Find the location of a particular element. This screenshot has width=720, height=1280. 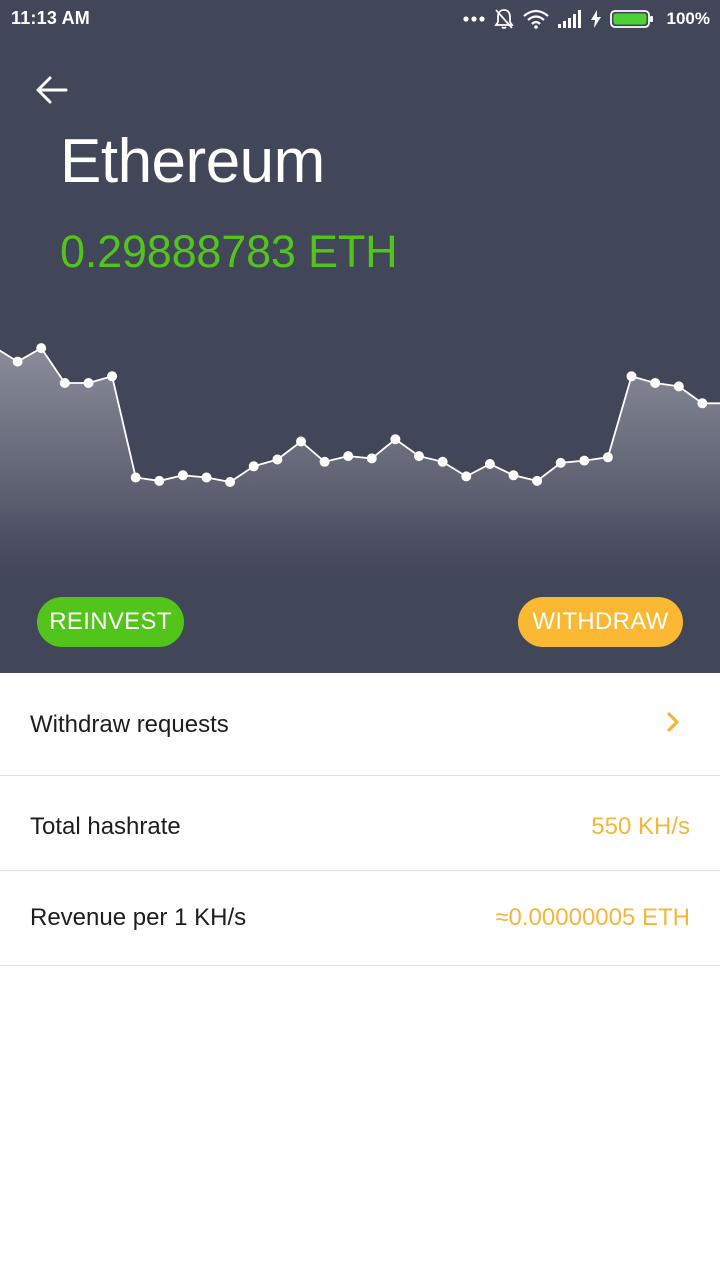

wifi-icon is located at coordinates (535, 19).